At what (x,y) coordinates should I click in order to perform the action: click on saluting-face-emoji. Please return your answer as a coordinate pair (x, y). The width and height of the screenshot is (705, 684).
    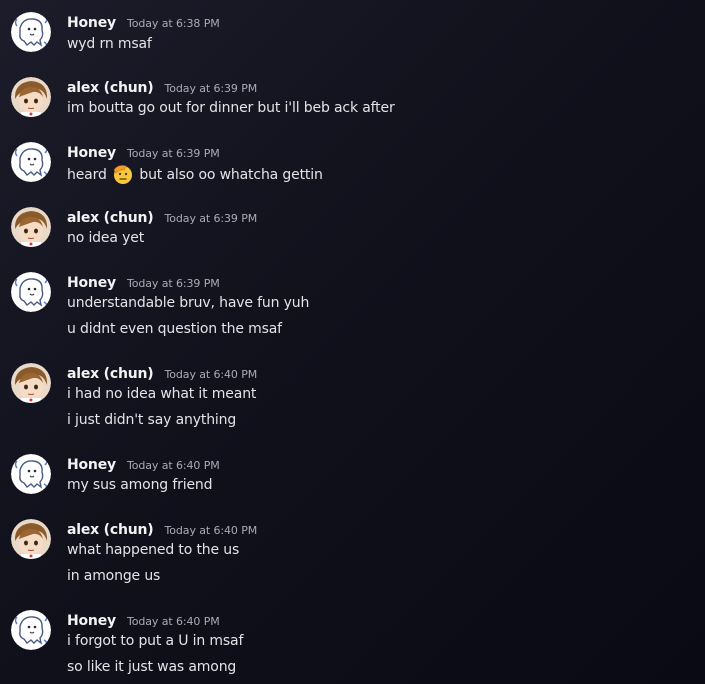
    Looking at the image, I should click on (123, 174).